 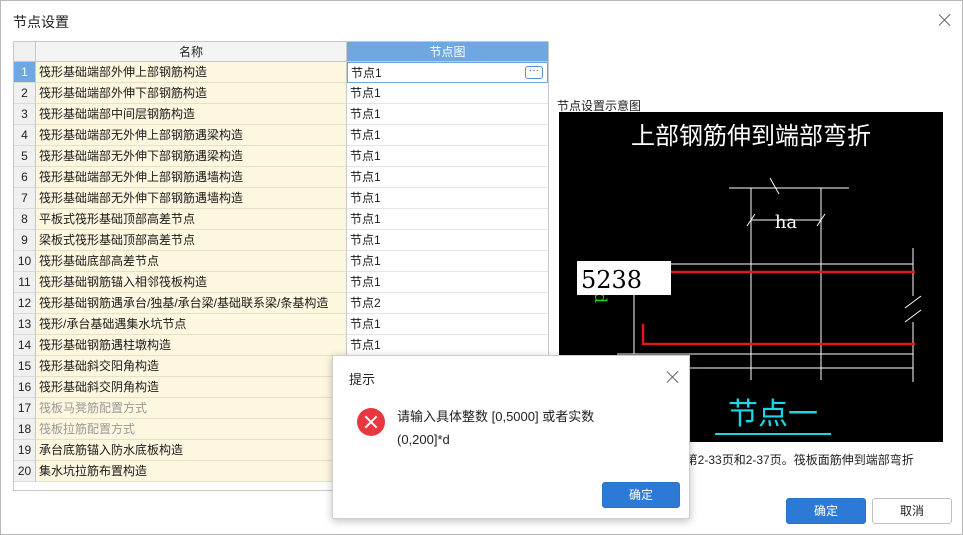 I want to click on row-name: 筏形基础端部外伸上部钢筋构造, so click(x=191, y=72).